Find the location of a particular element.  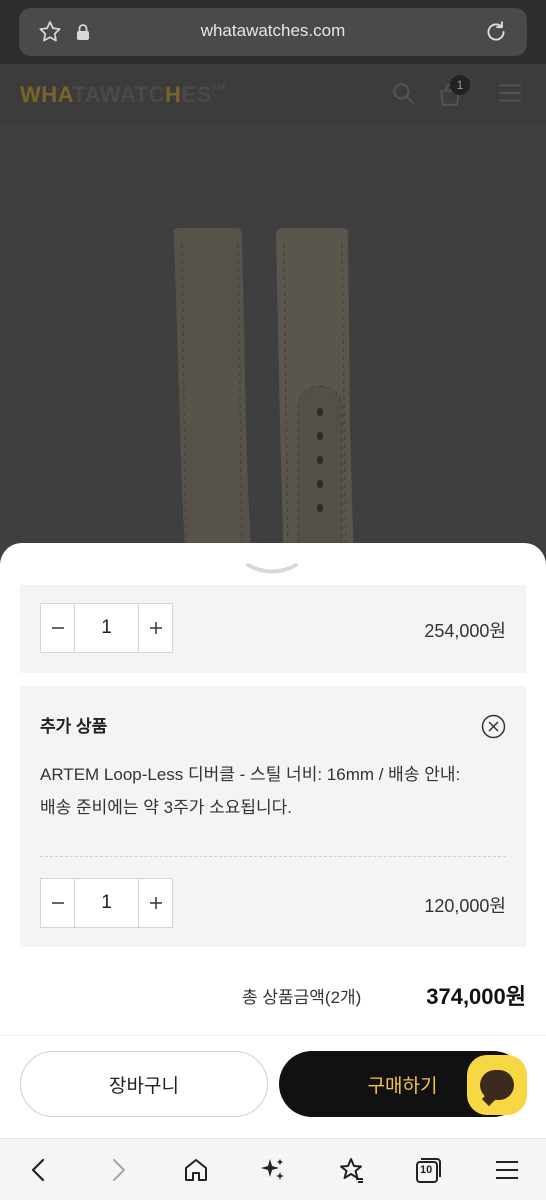

reload-icon is located at coordinates (496, 32).